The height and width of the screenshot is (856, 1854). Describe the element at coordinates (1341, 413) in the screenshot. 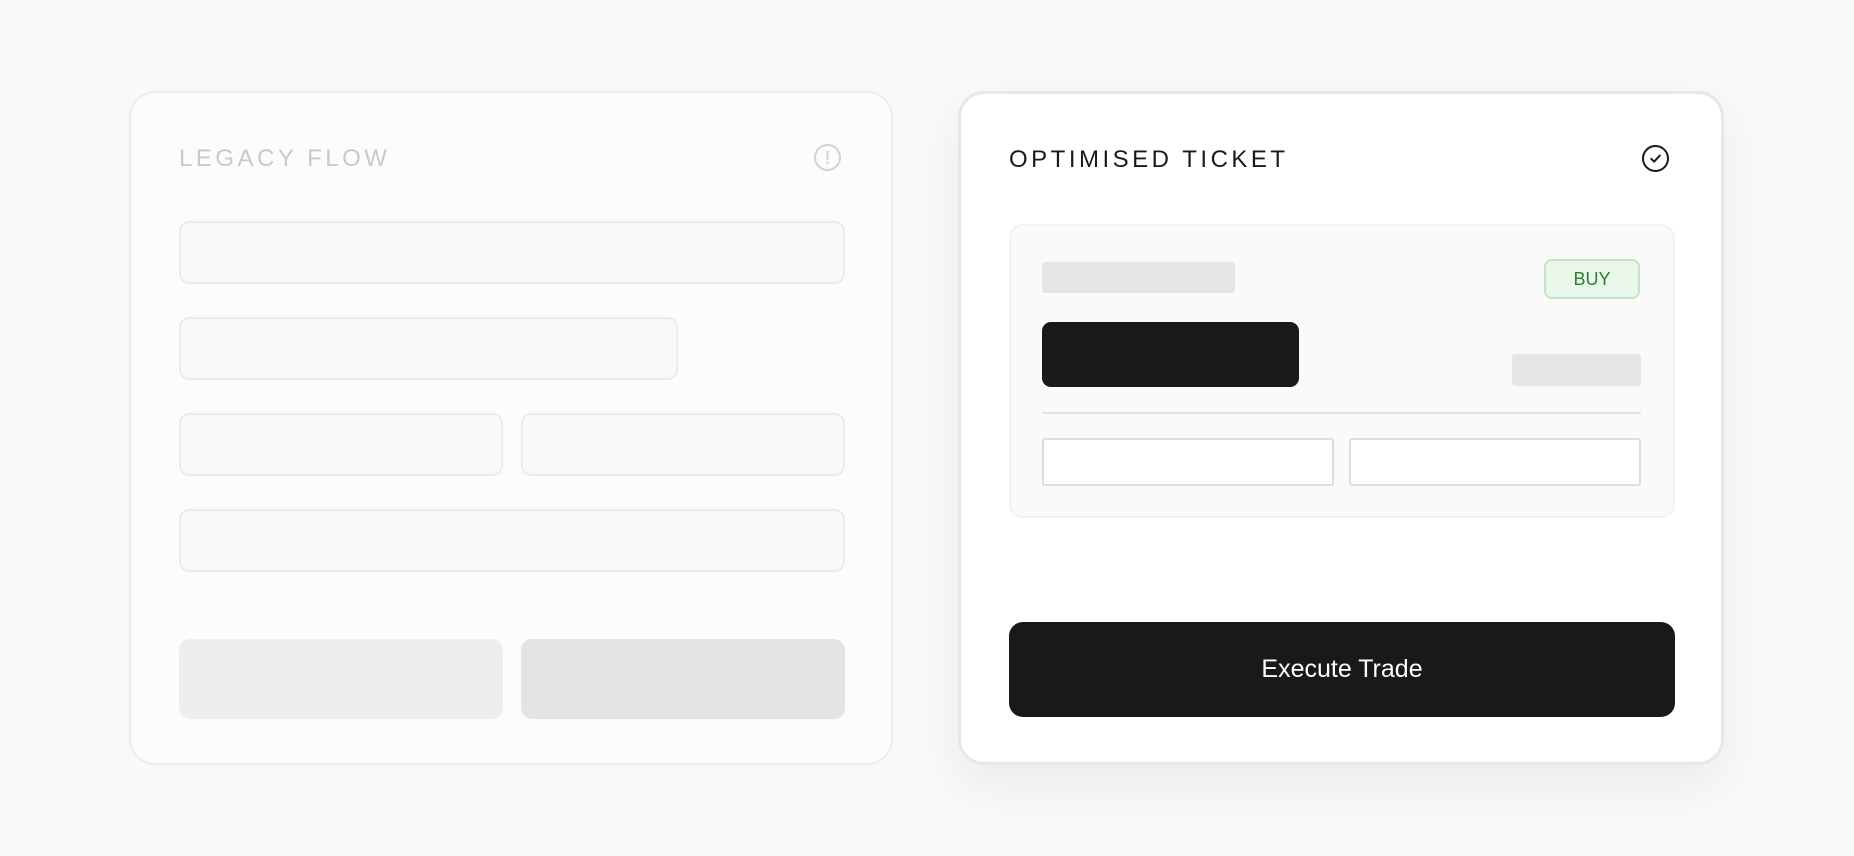

I see `ticket-divider` at that location.